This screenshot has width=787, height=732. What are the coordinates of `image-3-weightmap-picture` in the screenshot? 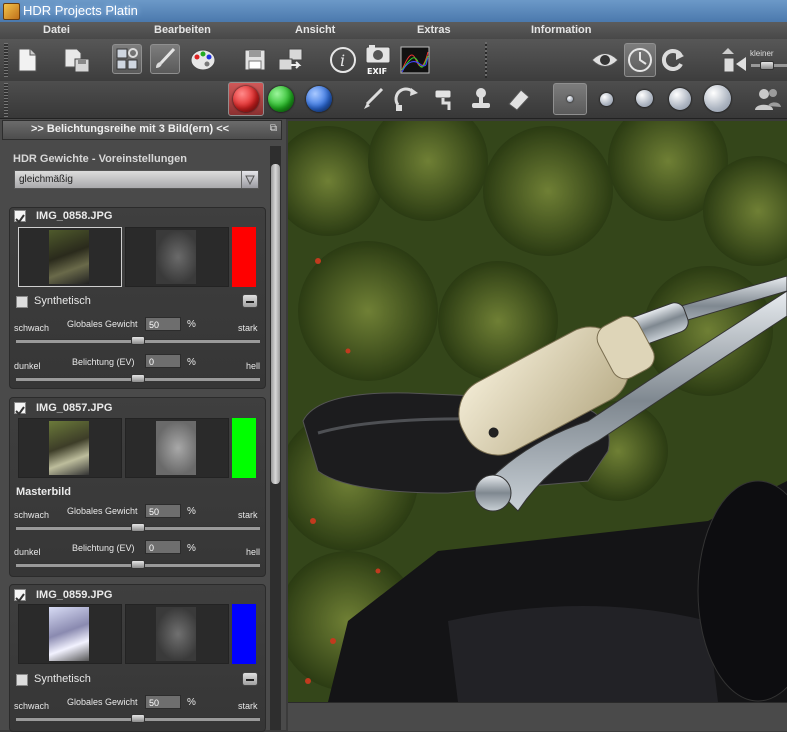 It's located at (176, 634).